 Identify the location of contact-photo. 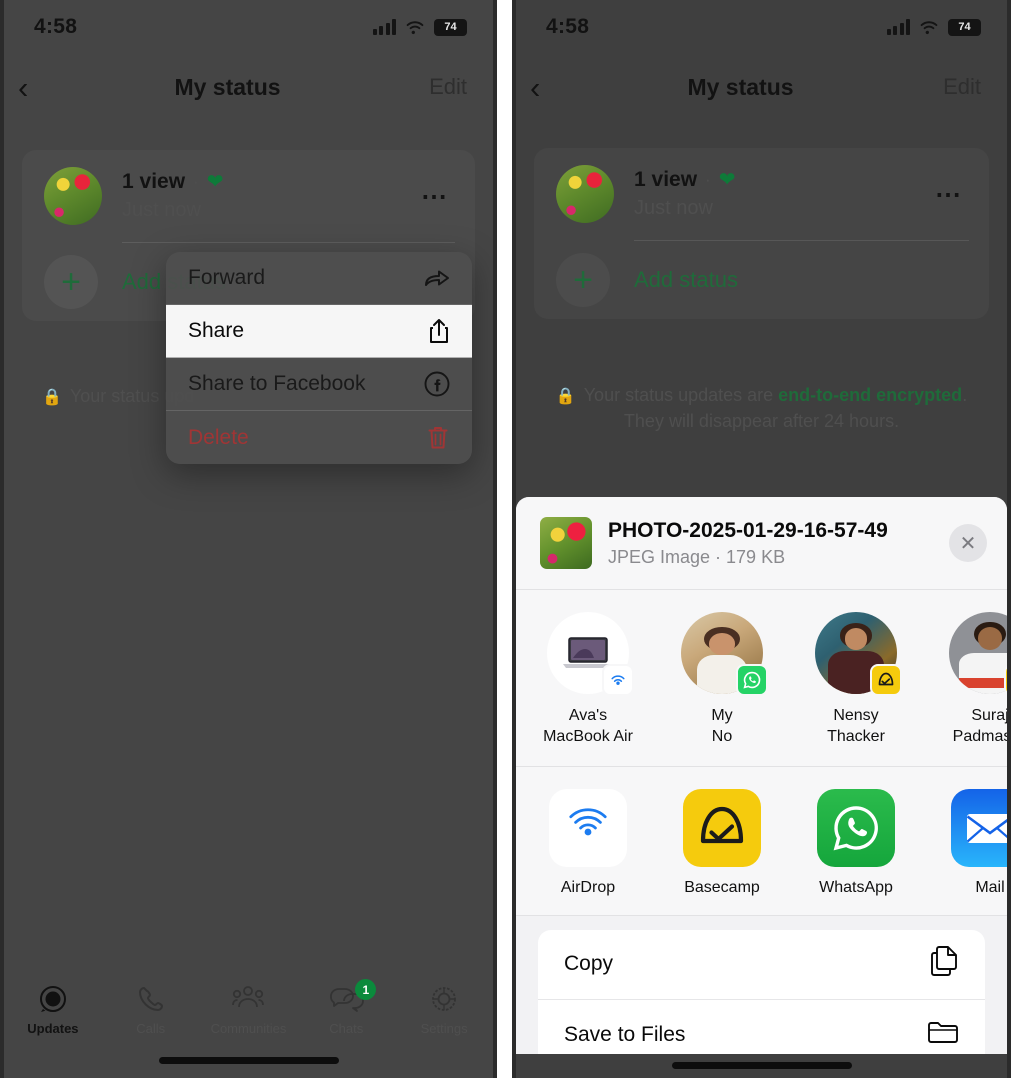
(978, 653).